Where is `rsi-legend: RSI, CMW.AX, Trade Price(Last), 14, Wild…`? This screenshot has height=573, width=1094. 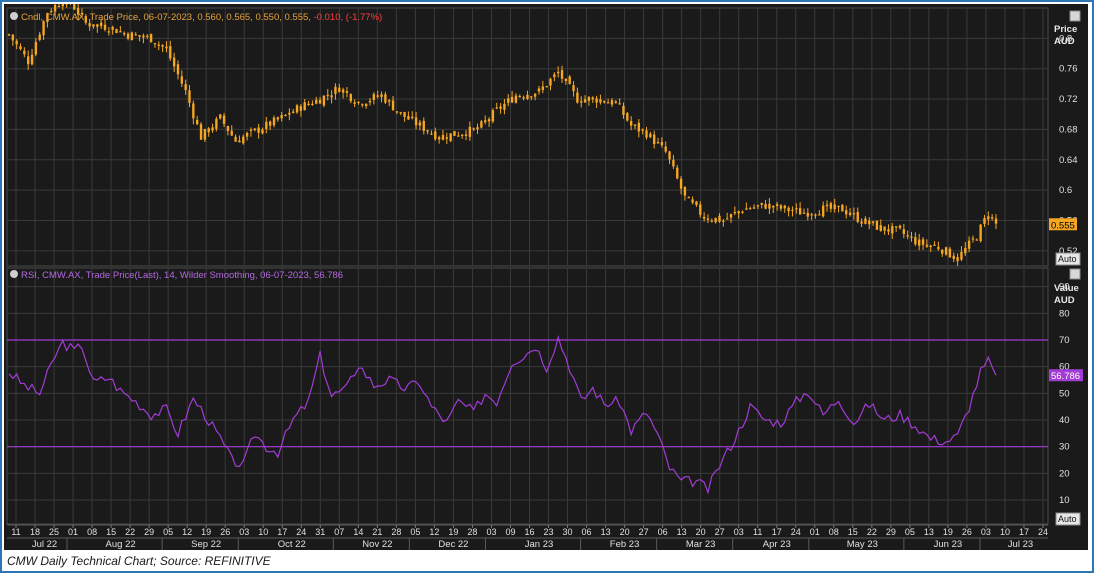 rsi-legend: RSI, CMW.AX, Trade Price(Last), 14, Wild… is located at coordinates (182, 275).